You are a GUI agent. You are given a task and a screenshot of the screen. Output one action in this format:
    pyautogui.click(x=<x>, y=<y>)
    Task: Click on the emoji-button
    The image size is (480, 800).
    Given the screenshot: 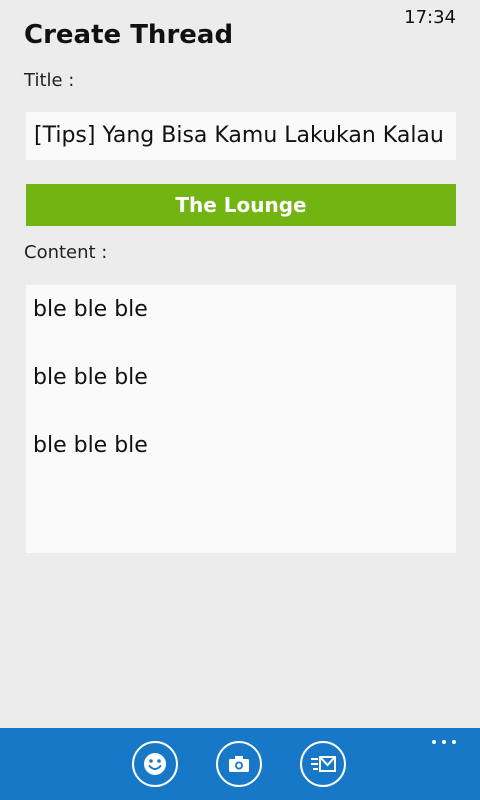 What is the action you would take?
    pyautogui.click(x=155, y=764)
    